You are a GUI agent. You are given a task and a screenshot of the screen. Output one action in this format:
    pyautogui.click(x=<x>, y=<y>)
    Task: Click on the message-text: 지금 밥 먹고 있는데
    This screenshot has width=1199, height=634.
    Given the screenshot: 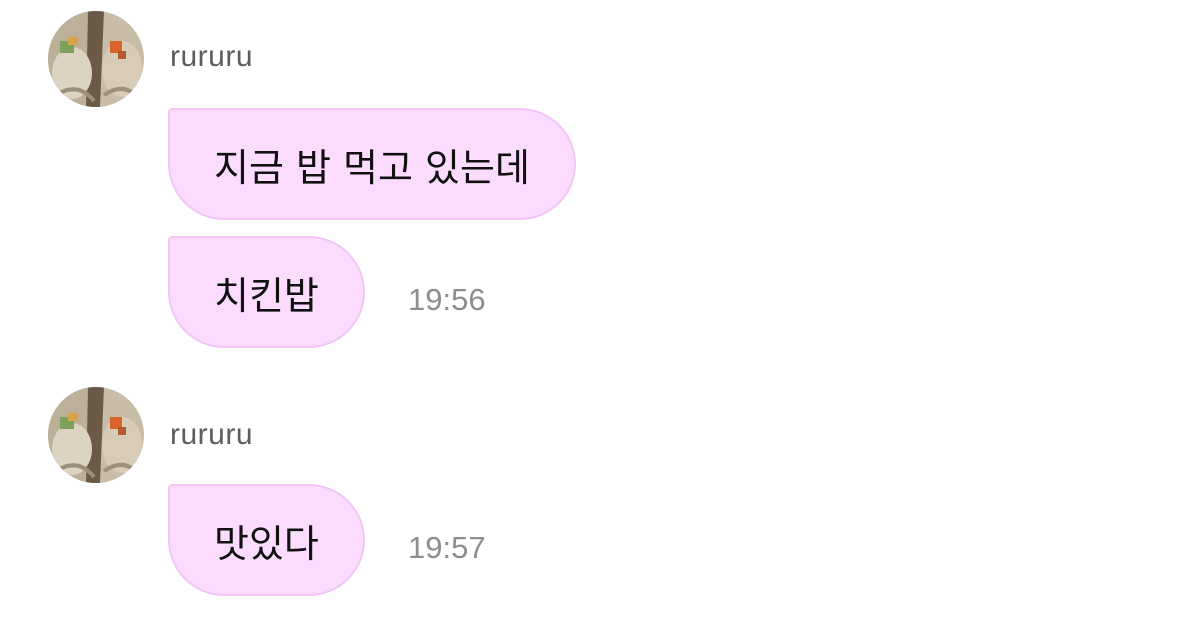 What is the action you would take?
    pyautogui.click(x=372, y=167)
    